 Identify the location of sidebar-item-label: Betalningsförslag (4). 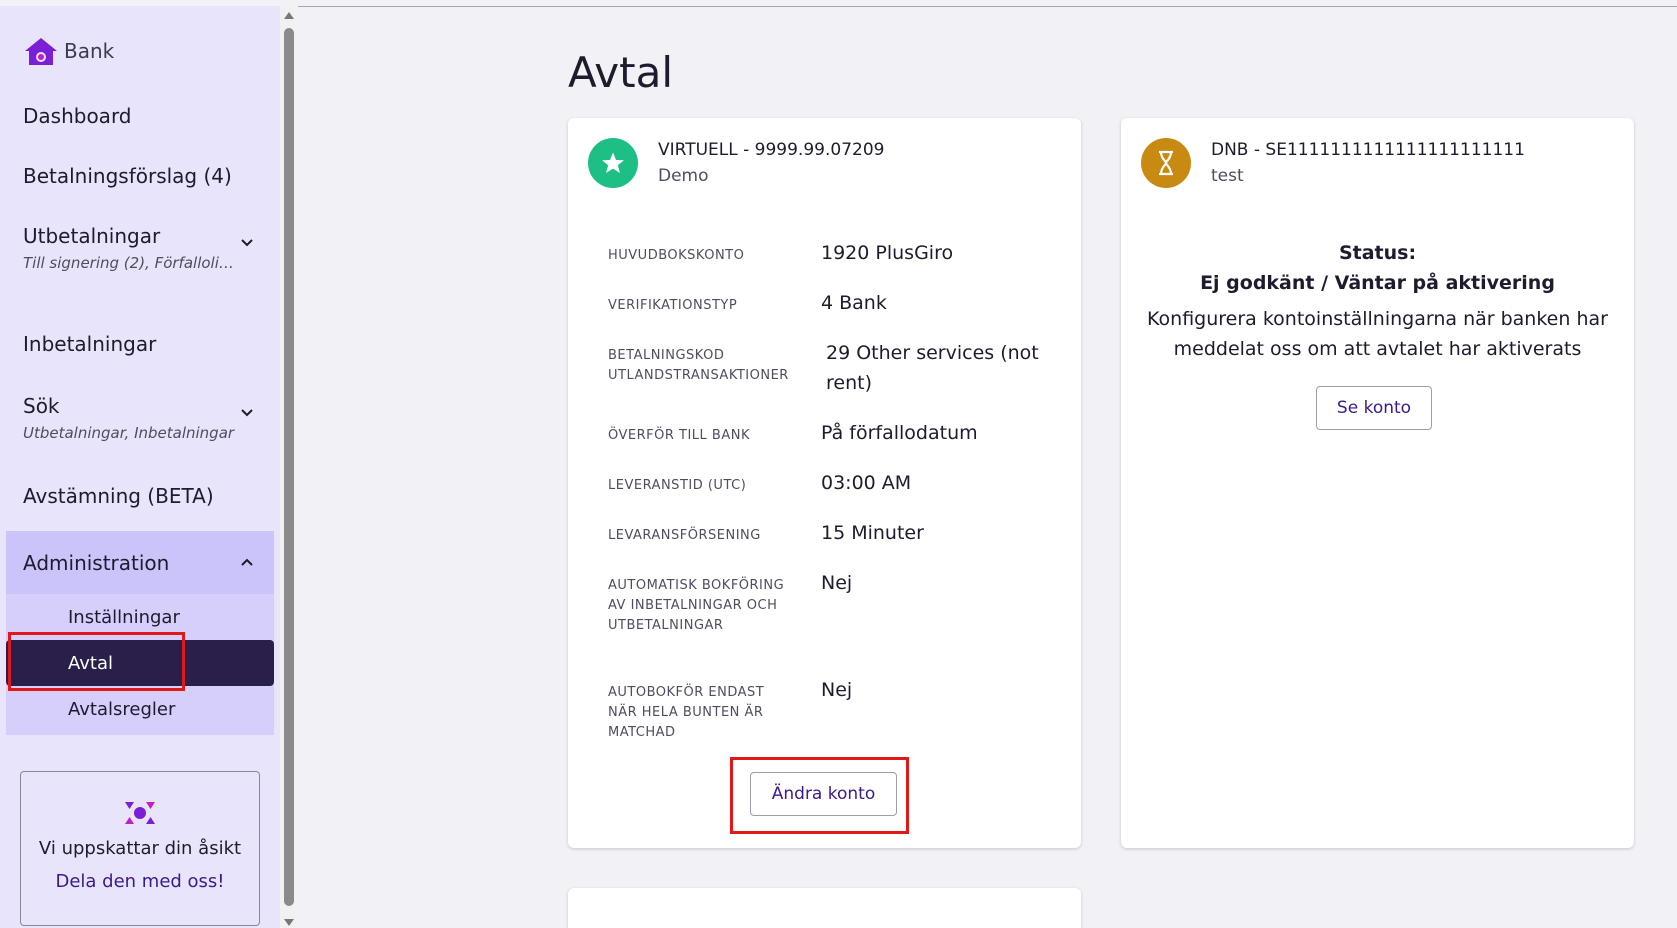
(127, 176).